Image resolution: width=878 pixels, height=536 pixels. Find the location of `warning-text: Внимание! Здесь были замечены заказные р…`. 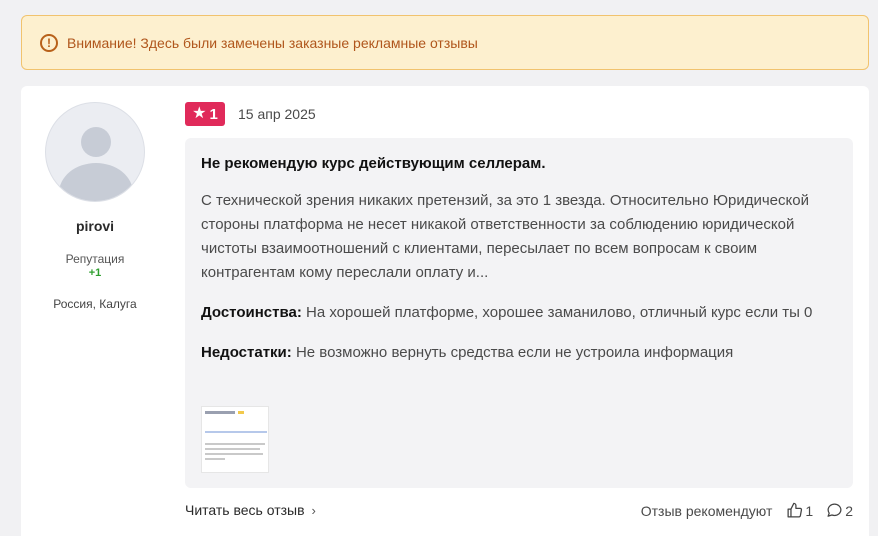

warning-text: Внимание! Здесь были замечены заказные р… is located at coordinates (272, 42).